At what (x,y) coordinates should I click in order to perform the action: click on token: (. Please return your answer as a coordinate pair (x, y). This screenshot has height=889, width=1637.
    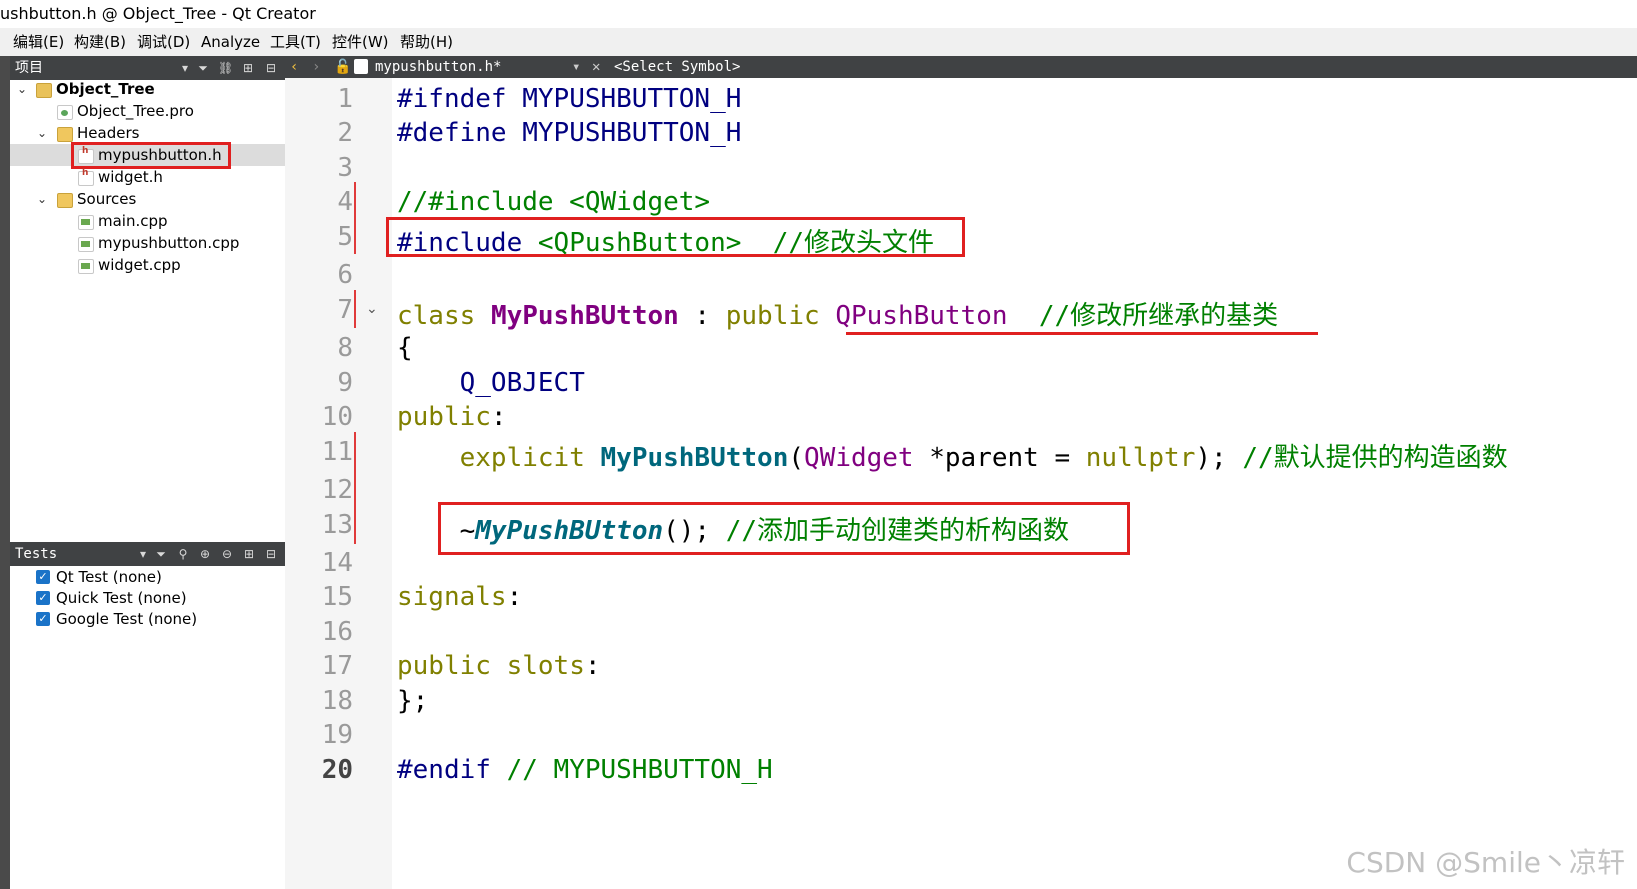
    Looking at the image, I should click on (796, 458).